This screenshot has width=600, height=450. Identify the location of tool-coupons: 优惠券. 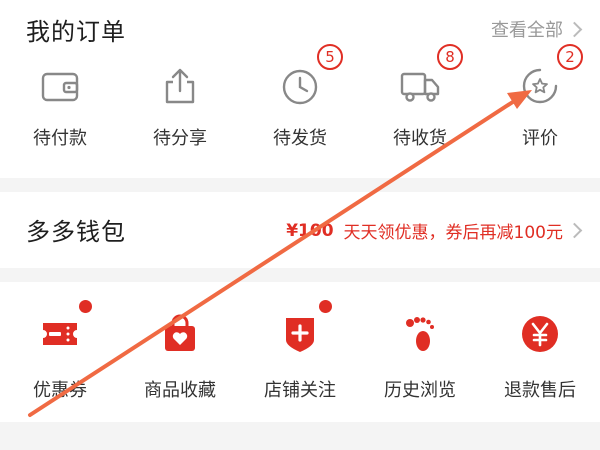
(60, 355).